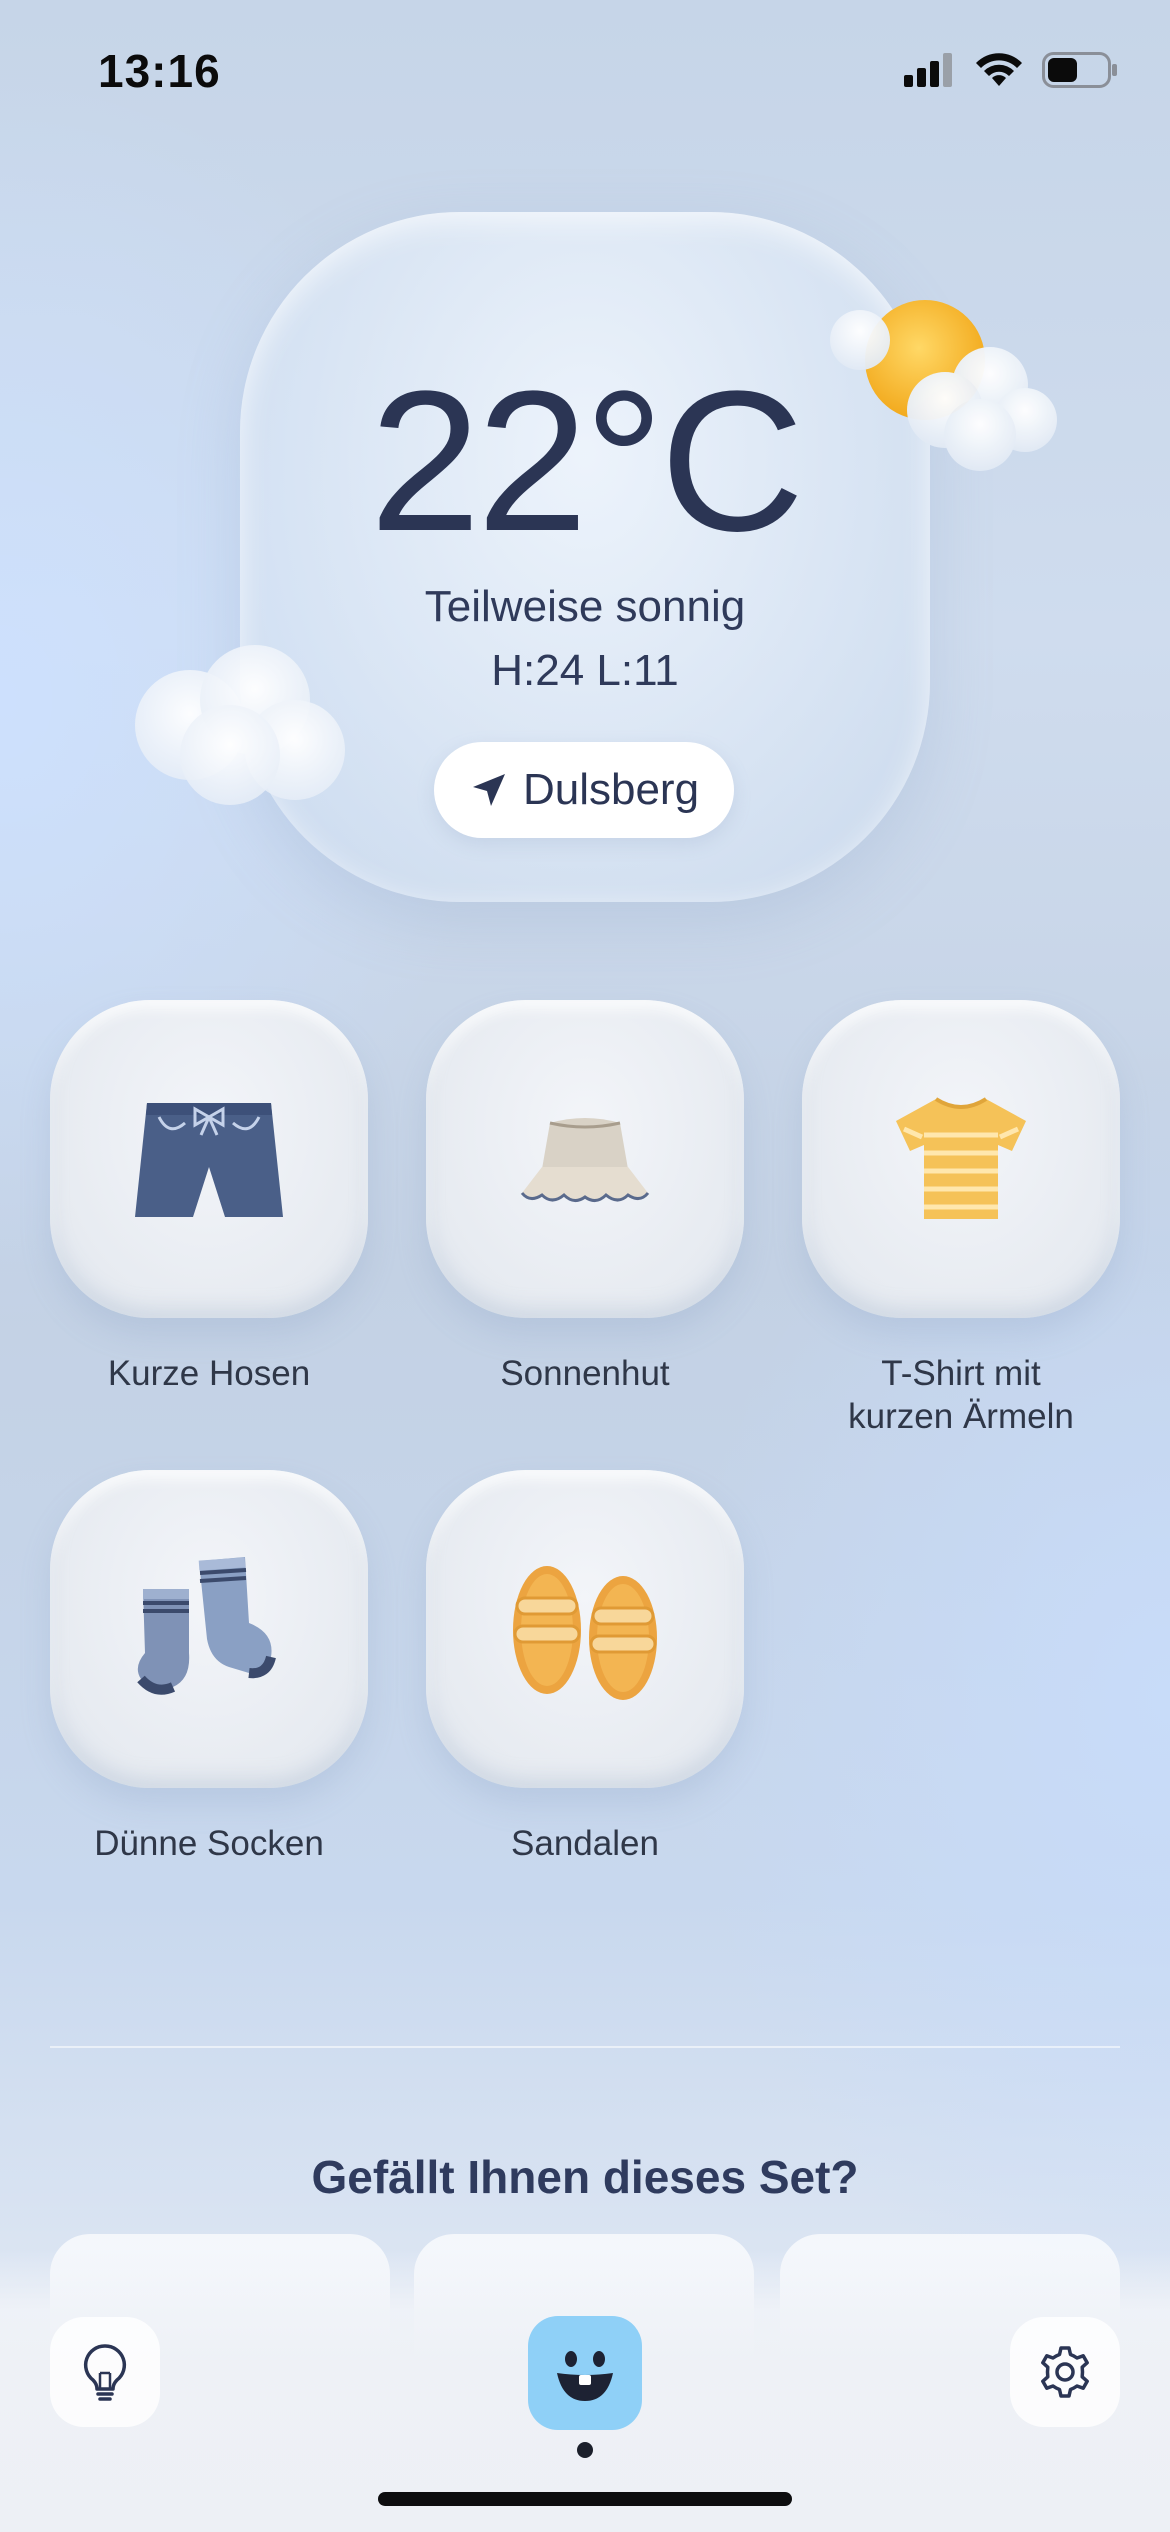 This screenshot has width=1170, height=2532. I want to click on tips-button, so click(105, 2372).